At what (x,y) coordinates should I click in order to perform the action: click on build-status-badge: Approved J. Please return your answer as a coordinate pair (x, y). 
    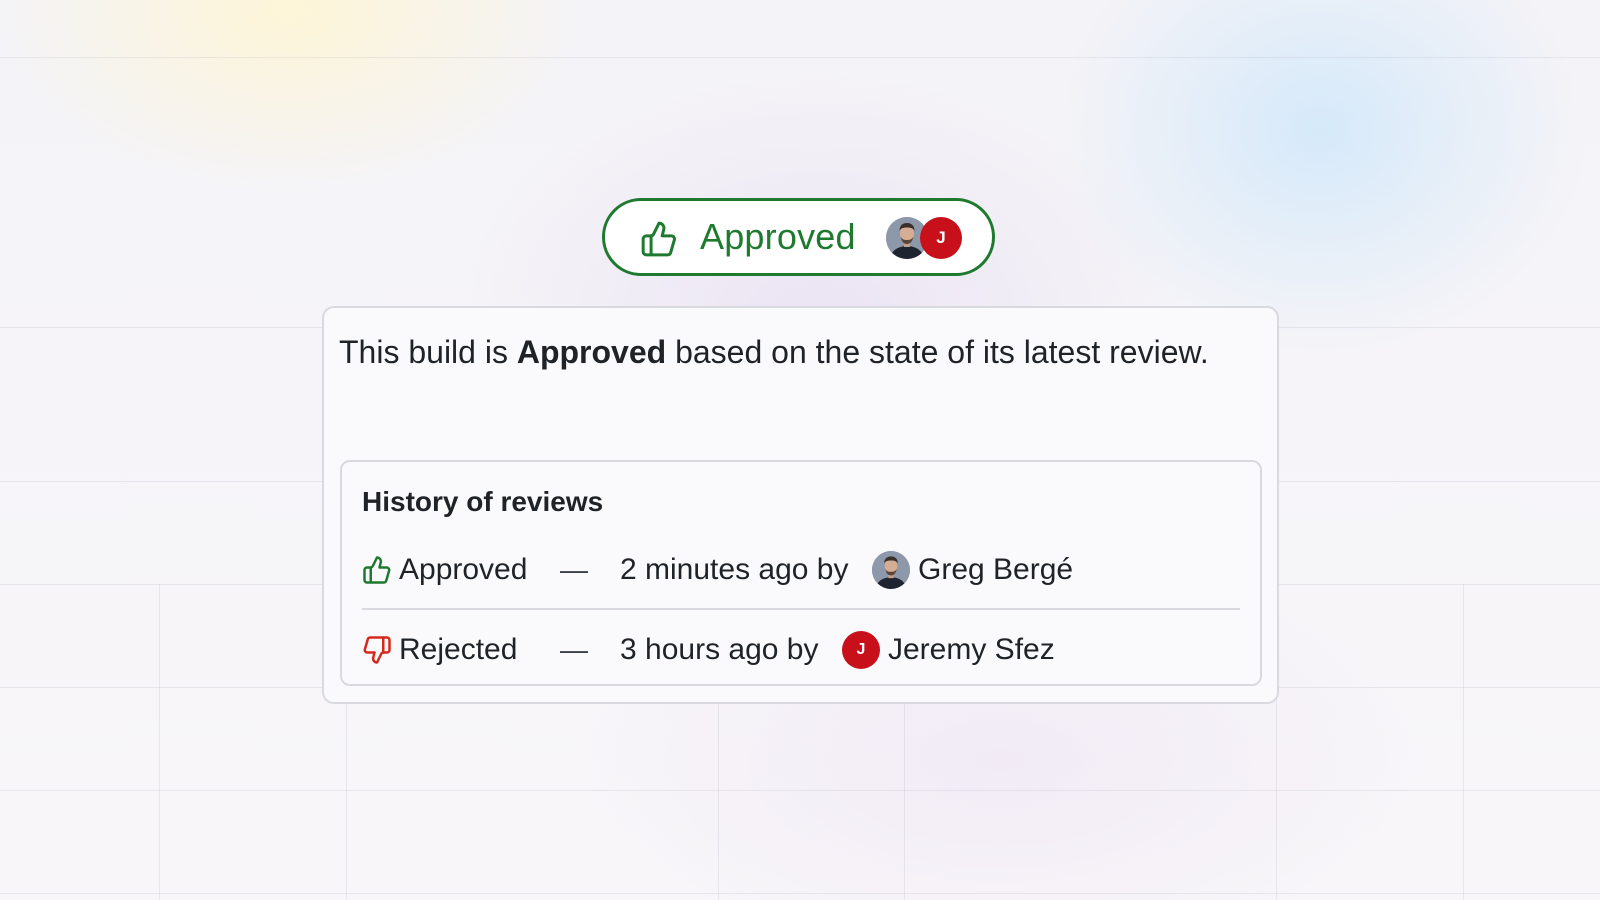
    Looking at the image, I should click on (798, 237).